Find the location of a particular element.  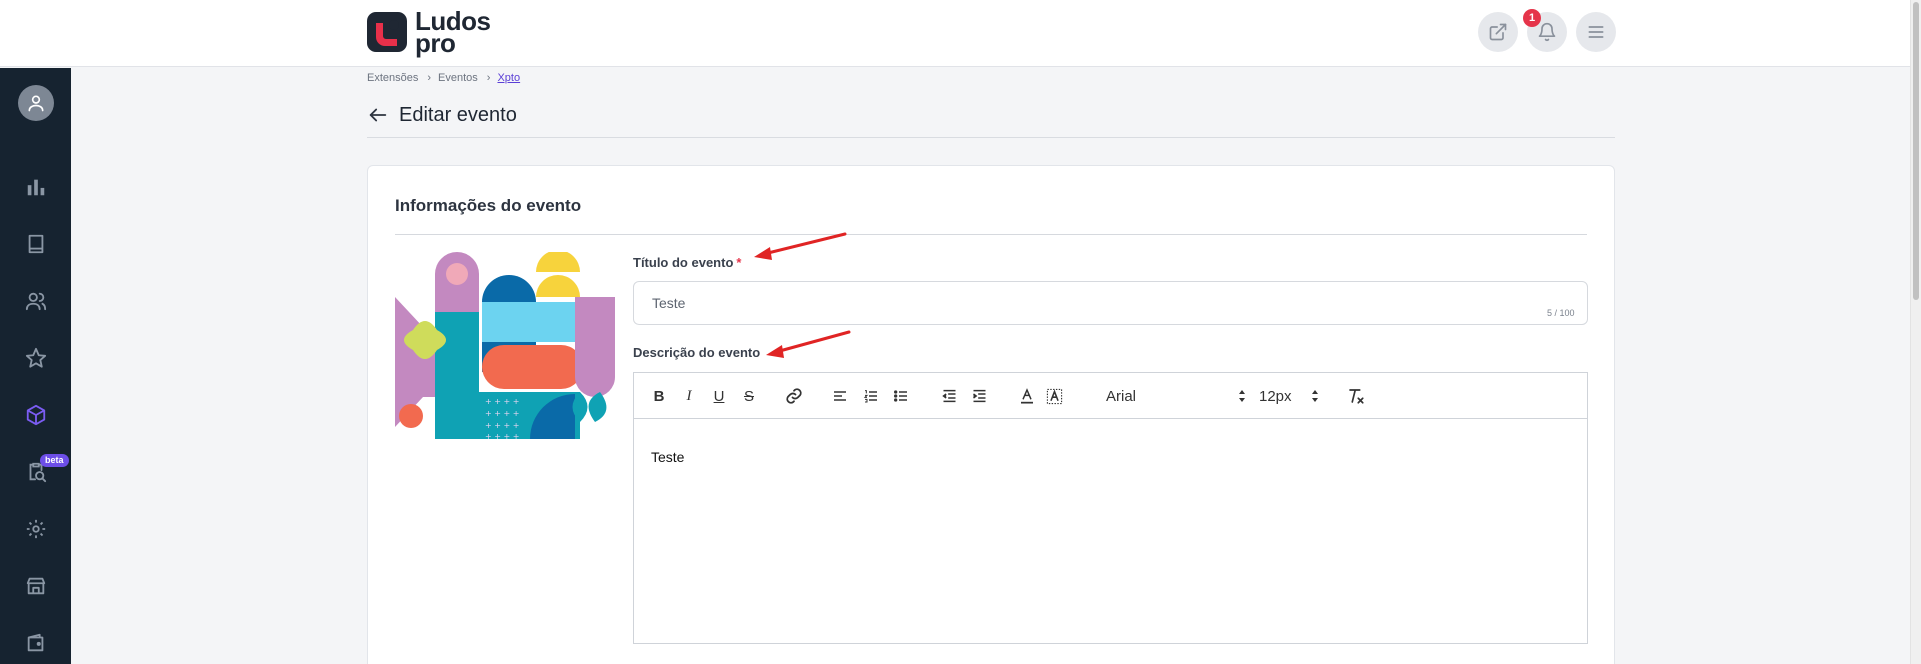

store-icon is located at coordinates (35, 586).